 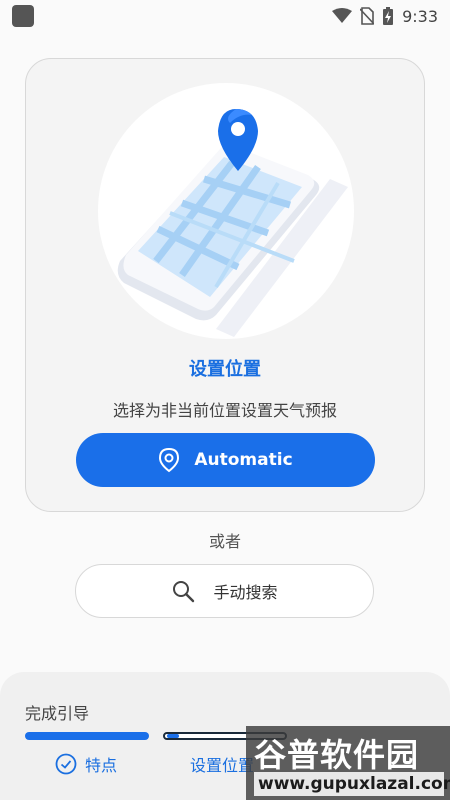 What do you see at coordinates (337, 755) in the screenshot?
I see `watermark-brand: 谷普软件园` at bounding box center [337, 755].